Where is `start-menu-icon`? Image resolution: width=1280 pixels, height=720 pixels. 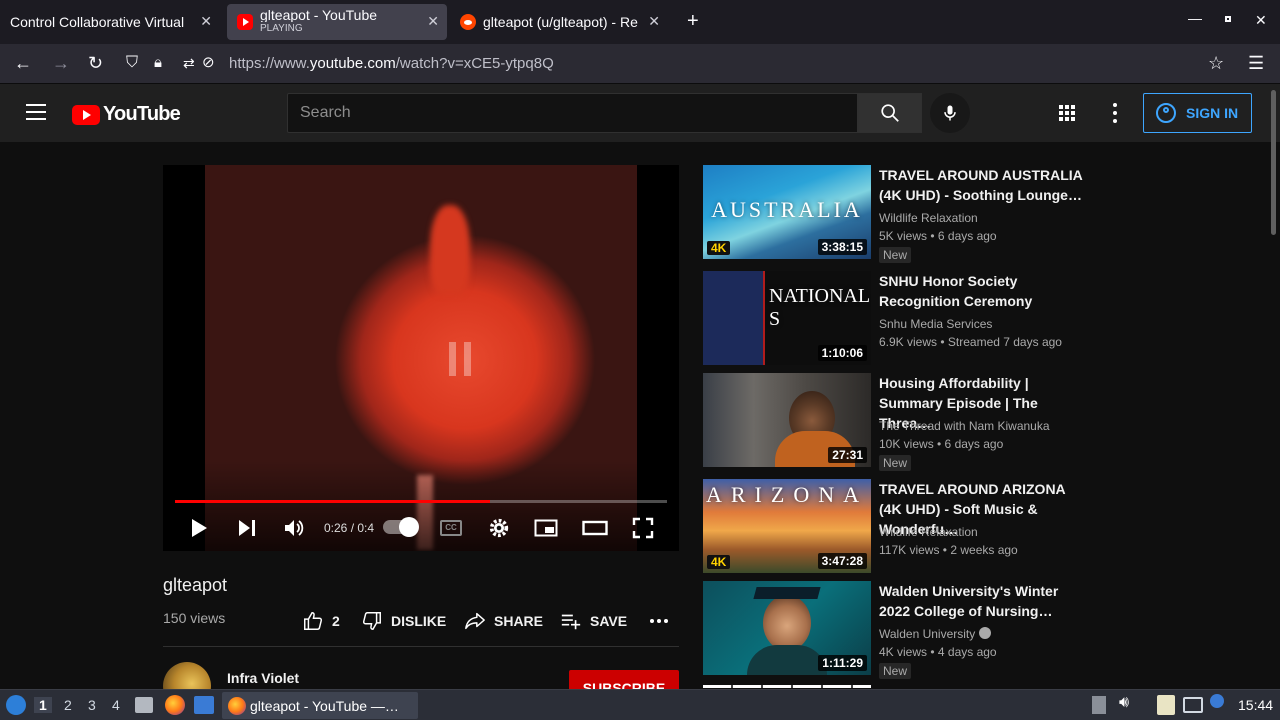 start-menu-icon is located at coordinates (16, 705).